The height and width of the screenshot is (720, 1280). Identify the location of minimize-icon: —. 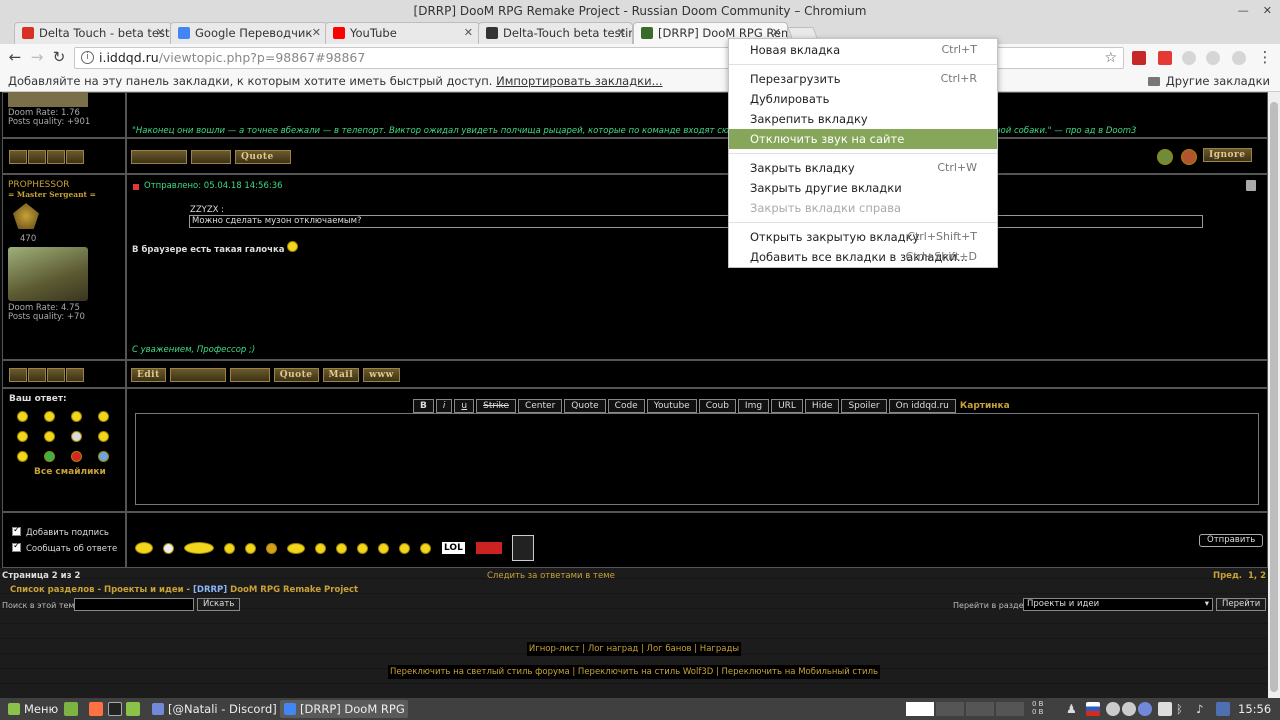
(1243, 11).